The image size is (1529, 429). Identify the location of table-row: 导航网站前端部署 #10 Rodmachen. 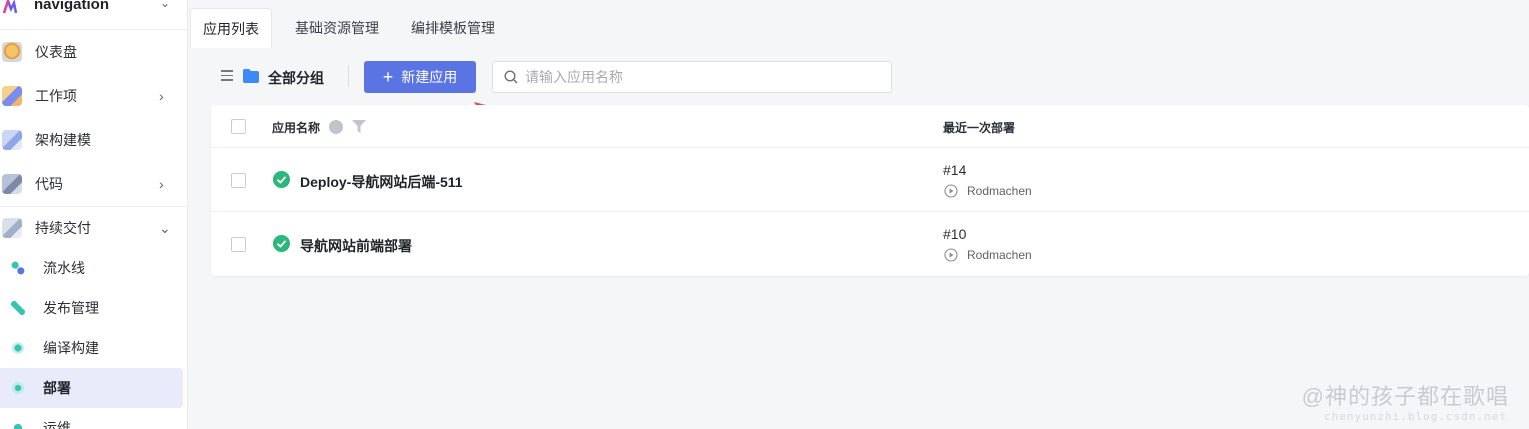
(870, 244).